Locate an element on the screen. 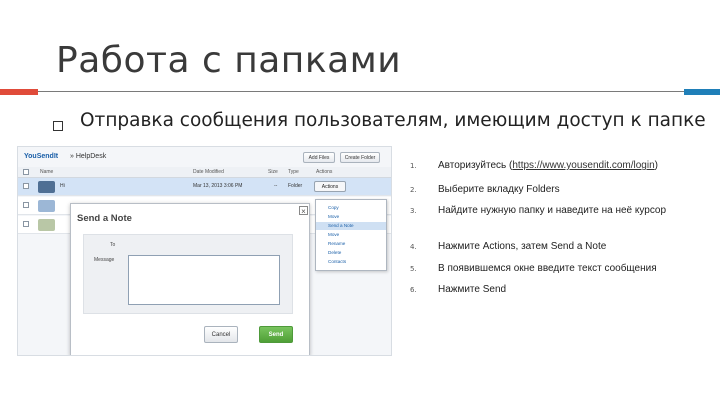  bullet-square-icon is located at coordinates (58, 126).